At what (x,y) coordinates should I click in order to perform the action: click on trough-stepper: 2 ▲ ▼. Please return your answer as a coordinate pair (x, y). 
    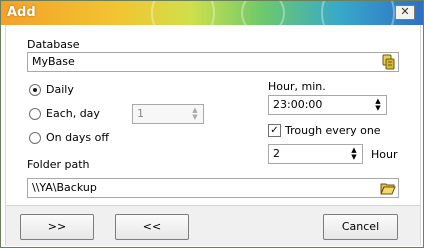
    Looking at the image, I should click on (315, 154).